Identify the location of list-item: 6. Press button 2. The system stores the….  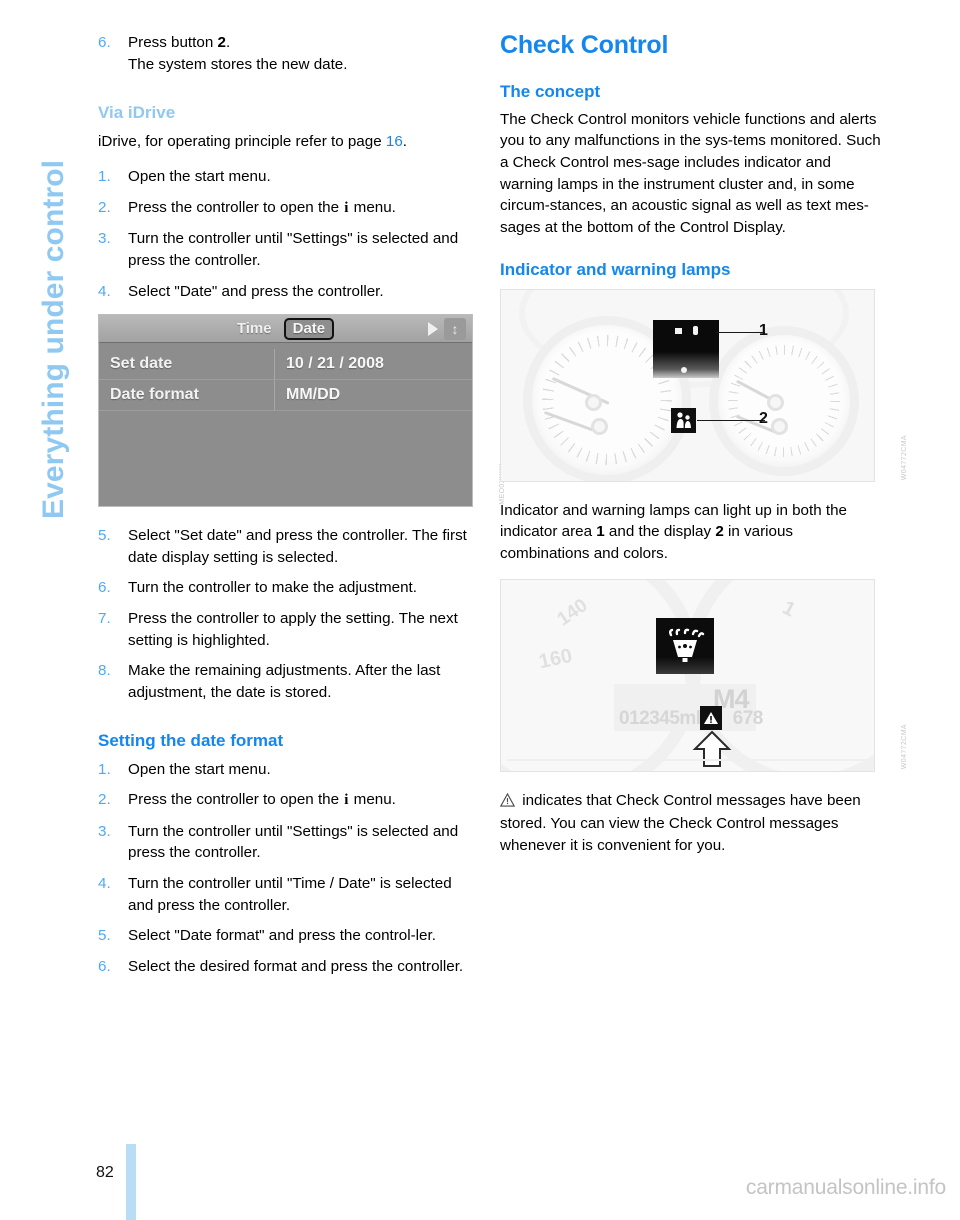
(289, 53).